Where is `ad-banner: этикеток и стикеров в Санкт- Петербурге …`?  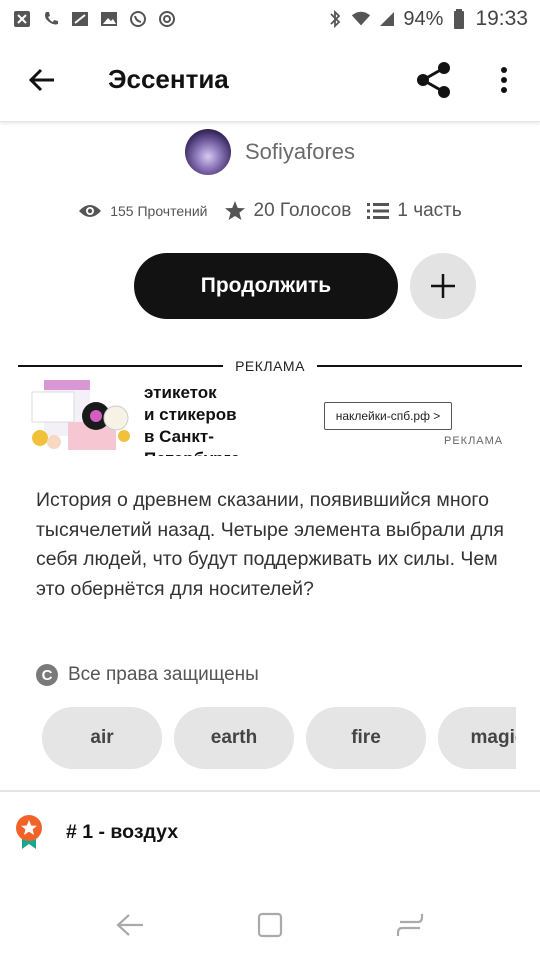
ad-banner: этикеток и стикеров в Санкт- Петербурге … is located at coordinates (270, 417).